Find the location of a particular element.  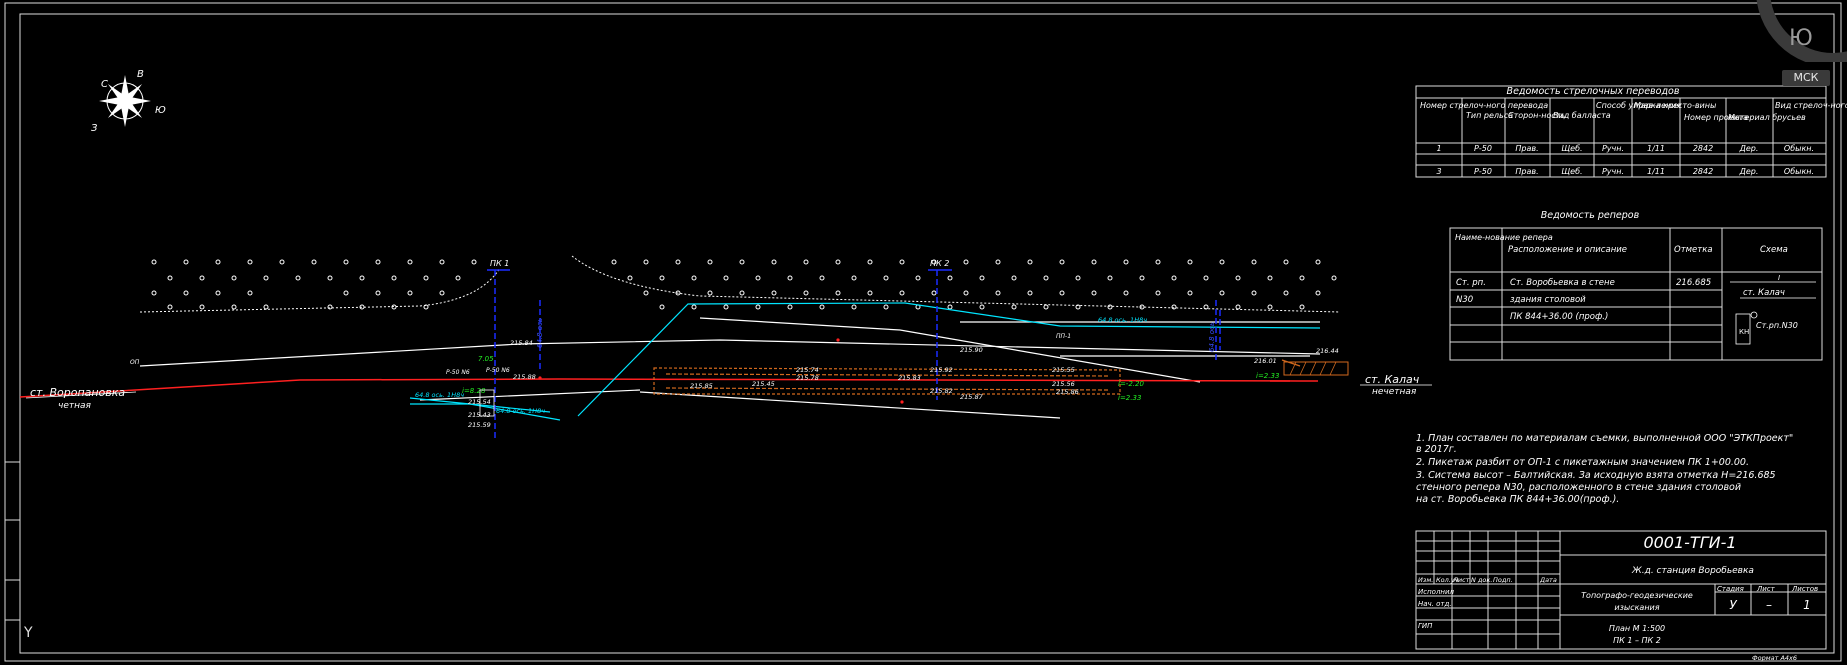

scheme-mark: I is located at coordinates (1779, 278).